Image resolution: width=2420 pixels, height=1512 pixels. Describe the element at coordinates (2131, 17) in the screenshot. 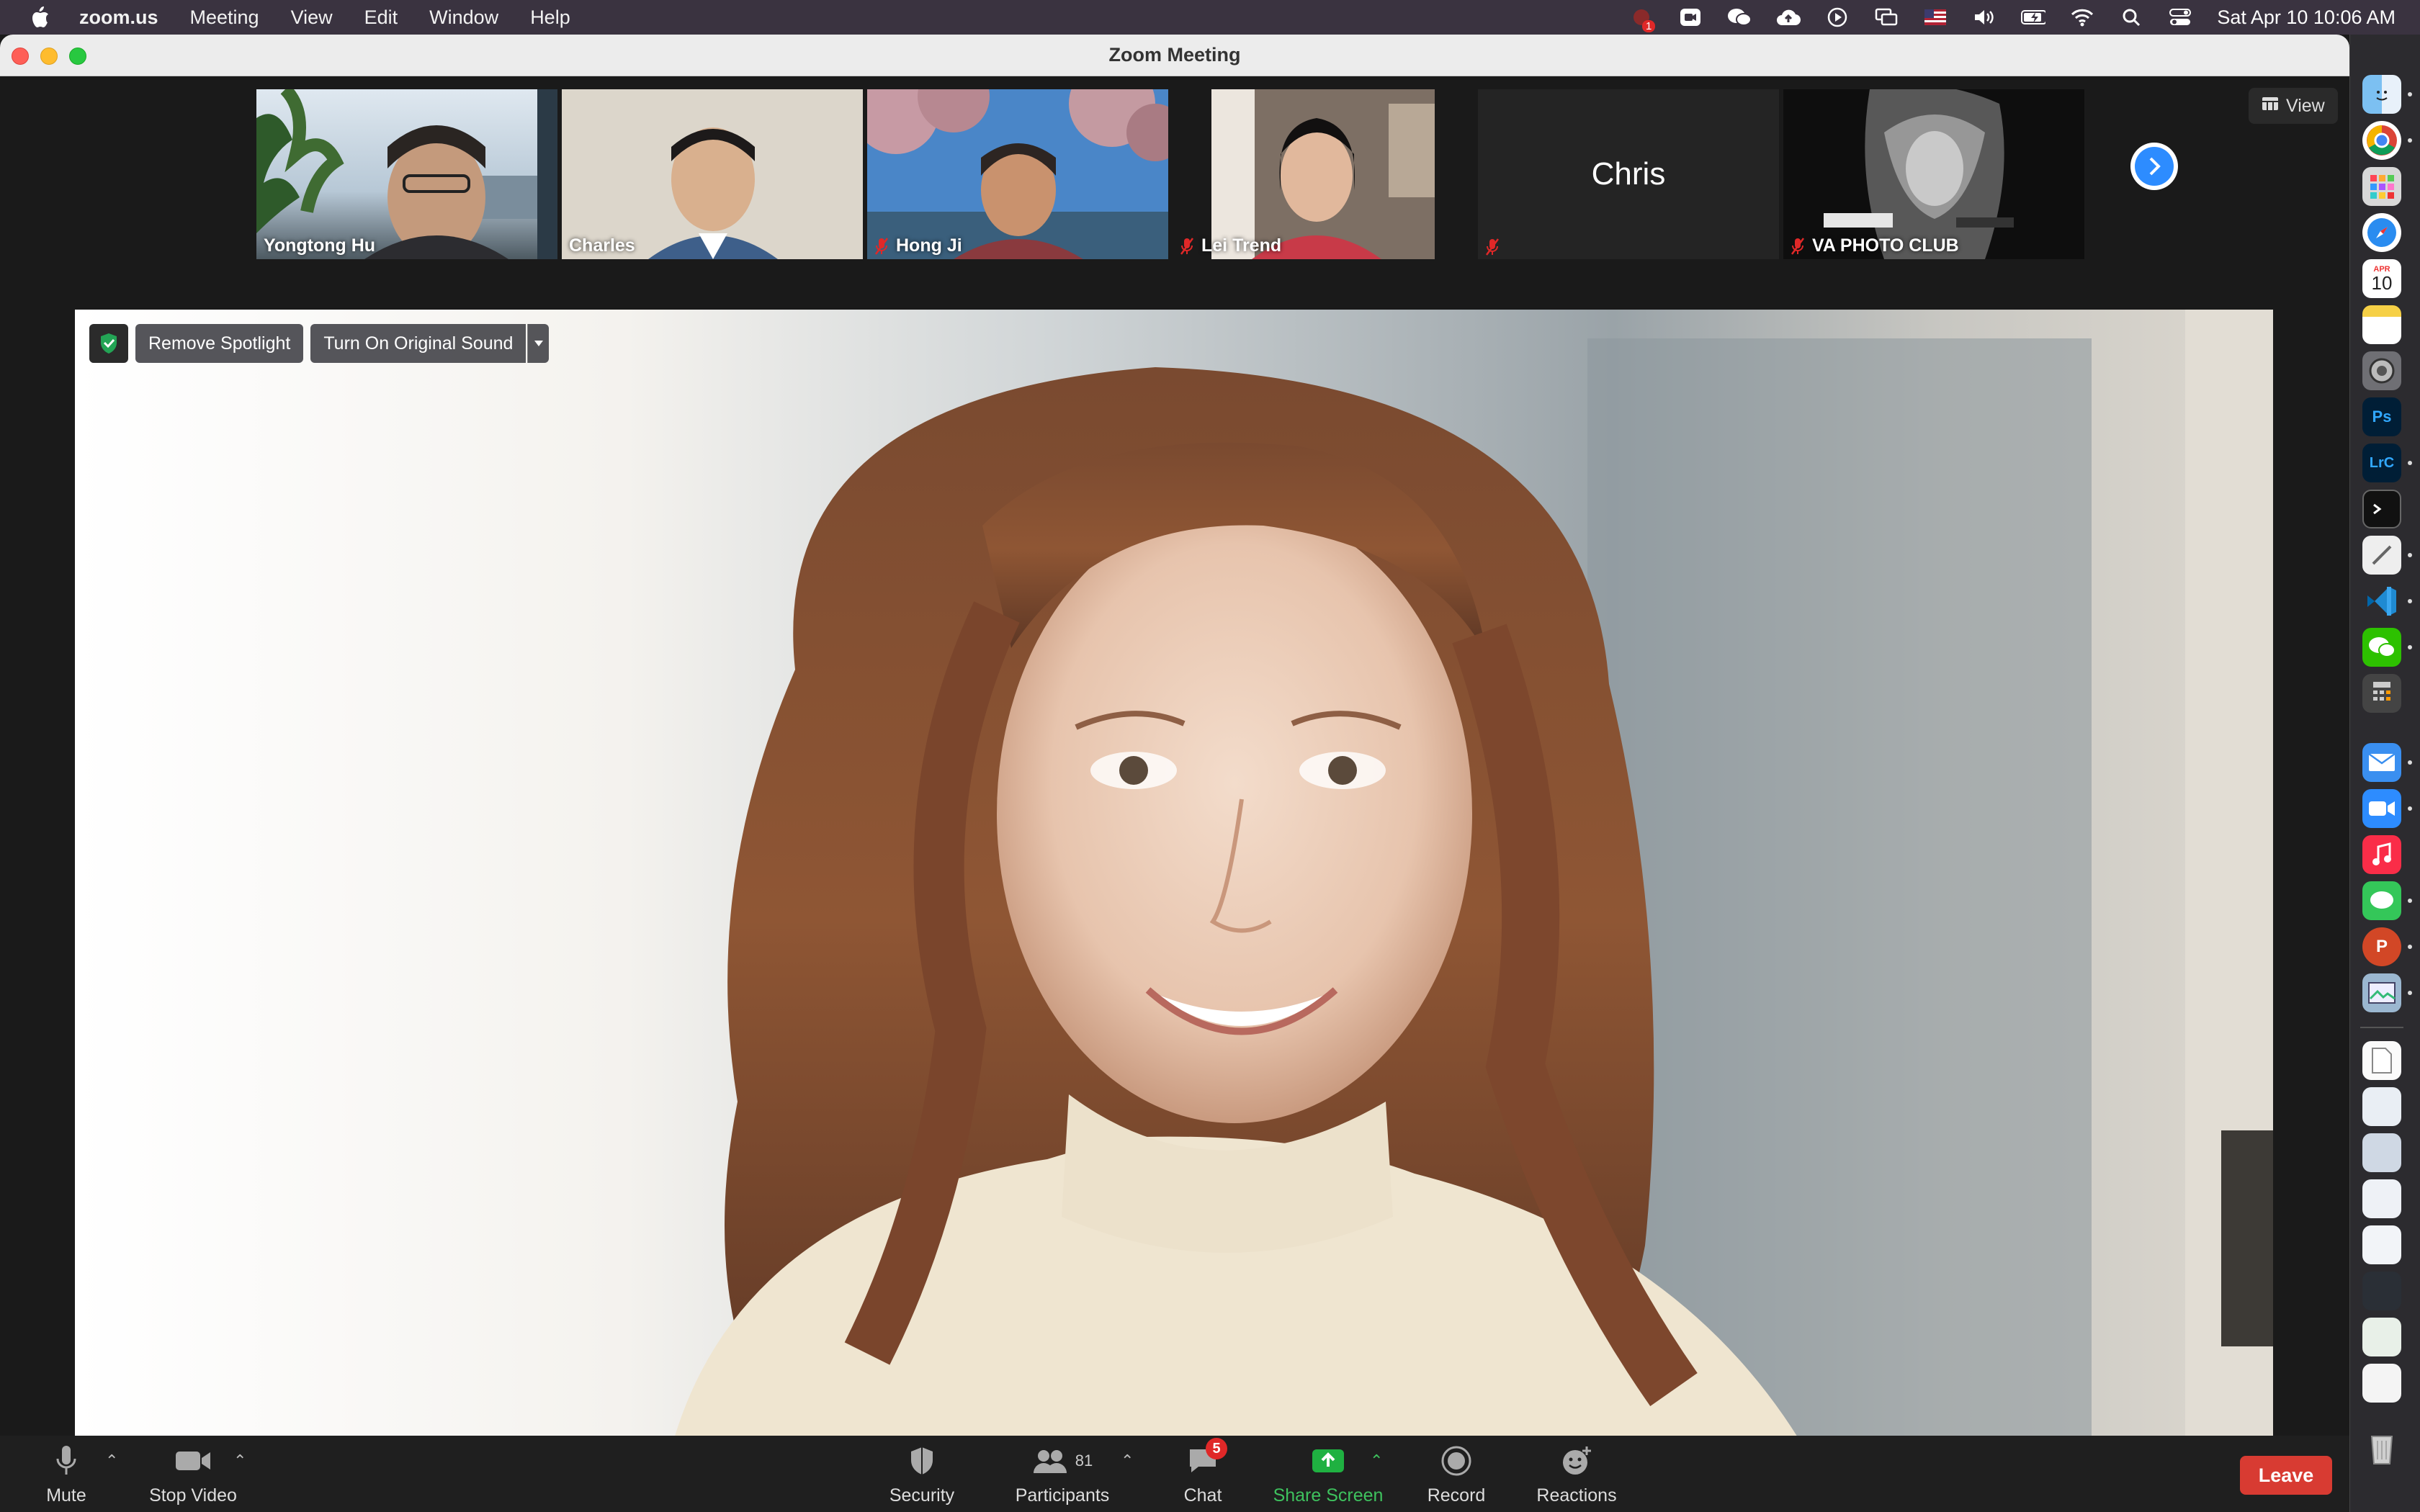

I see `spotlight-search-icon` at that location.